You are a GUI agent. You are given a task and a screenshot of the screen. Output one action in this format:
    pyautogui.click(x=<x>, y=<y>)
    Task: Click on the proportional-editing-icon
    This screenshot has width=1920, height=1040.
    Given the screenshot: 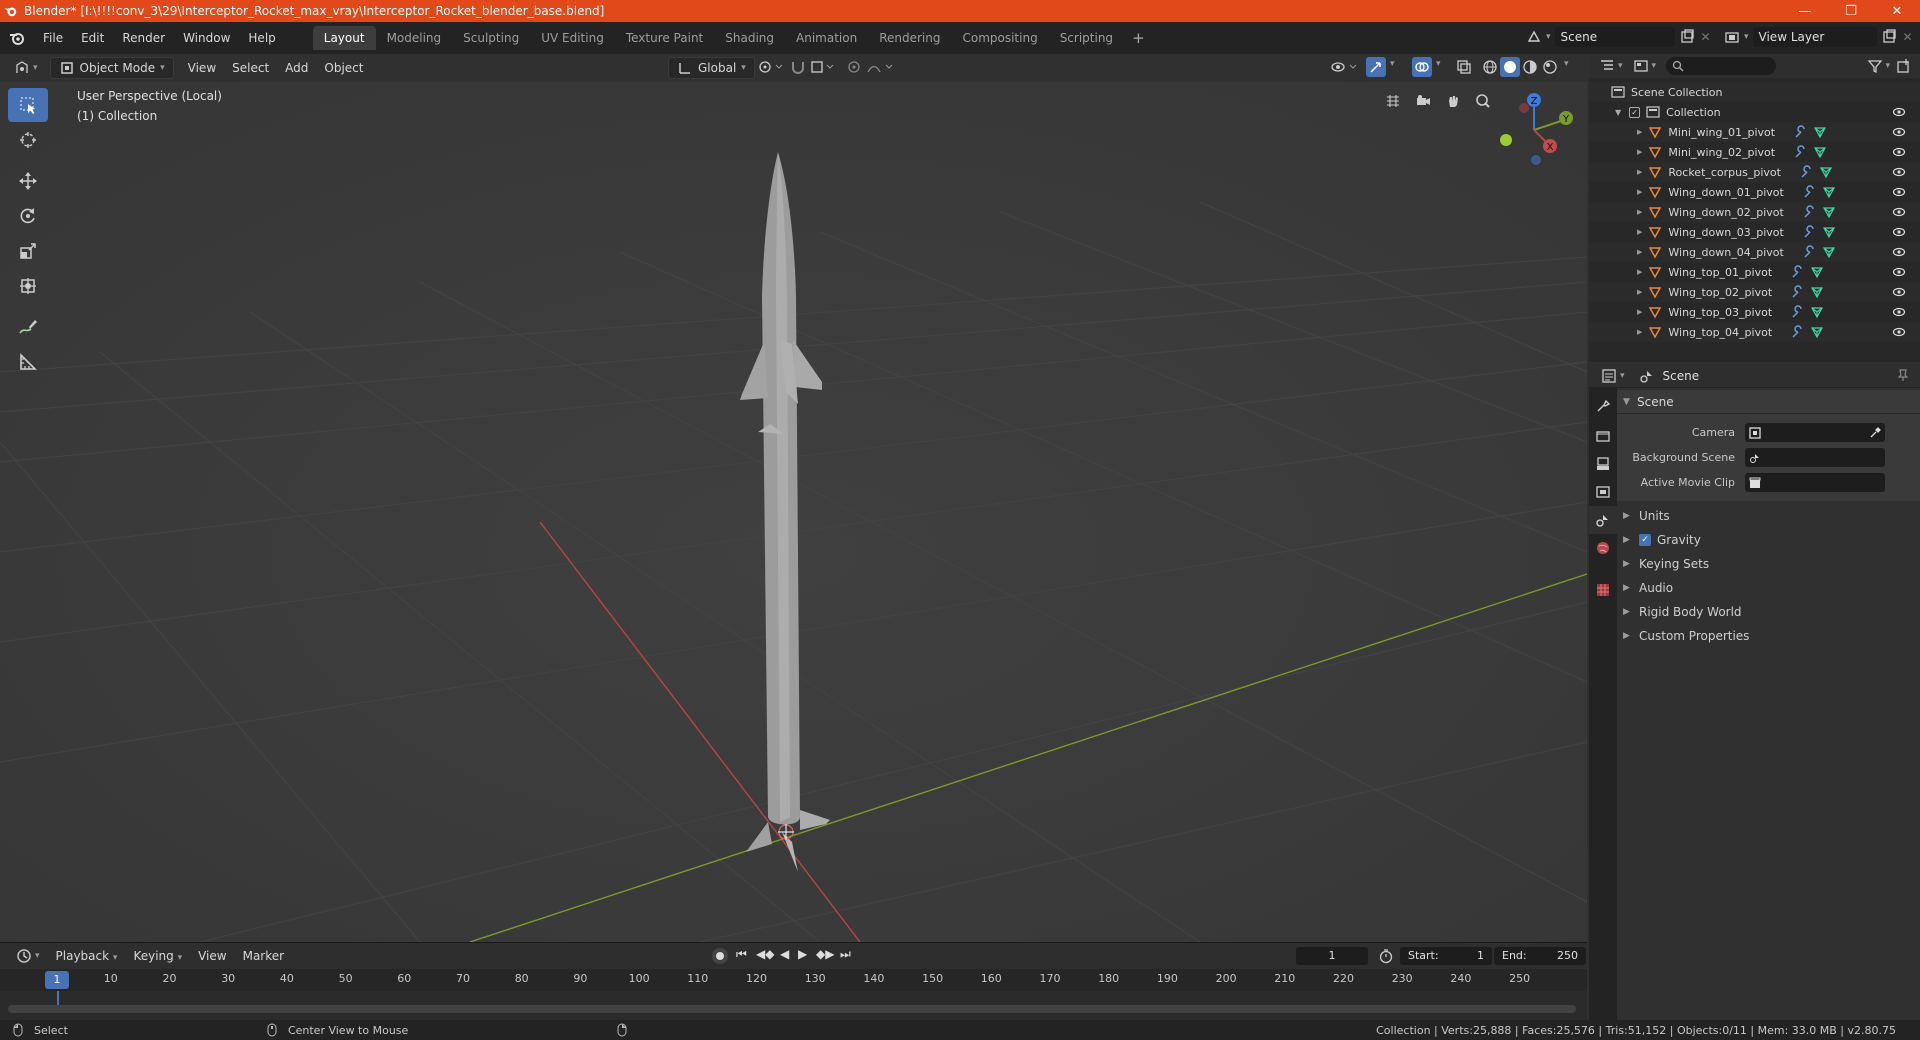 What is the action you would take?
    pyautogui.click(x=871, y=68)
    